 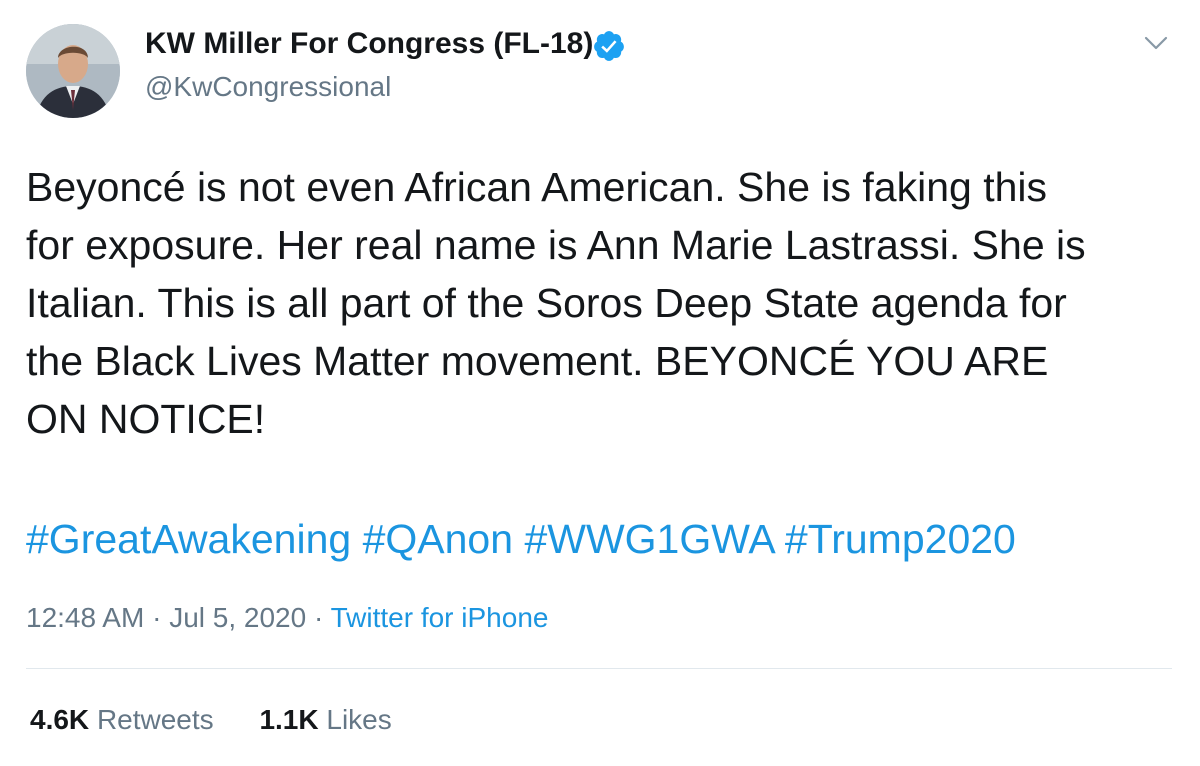 I want to click on hashtag-link: #Trump2020, so click(x=900, y=539).